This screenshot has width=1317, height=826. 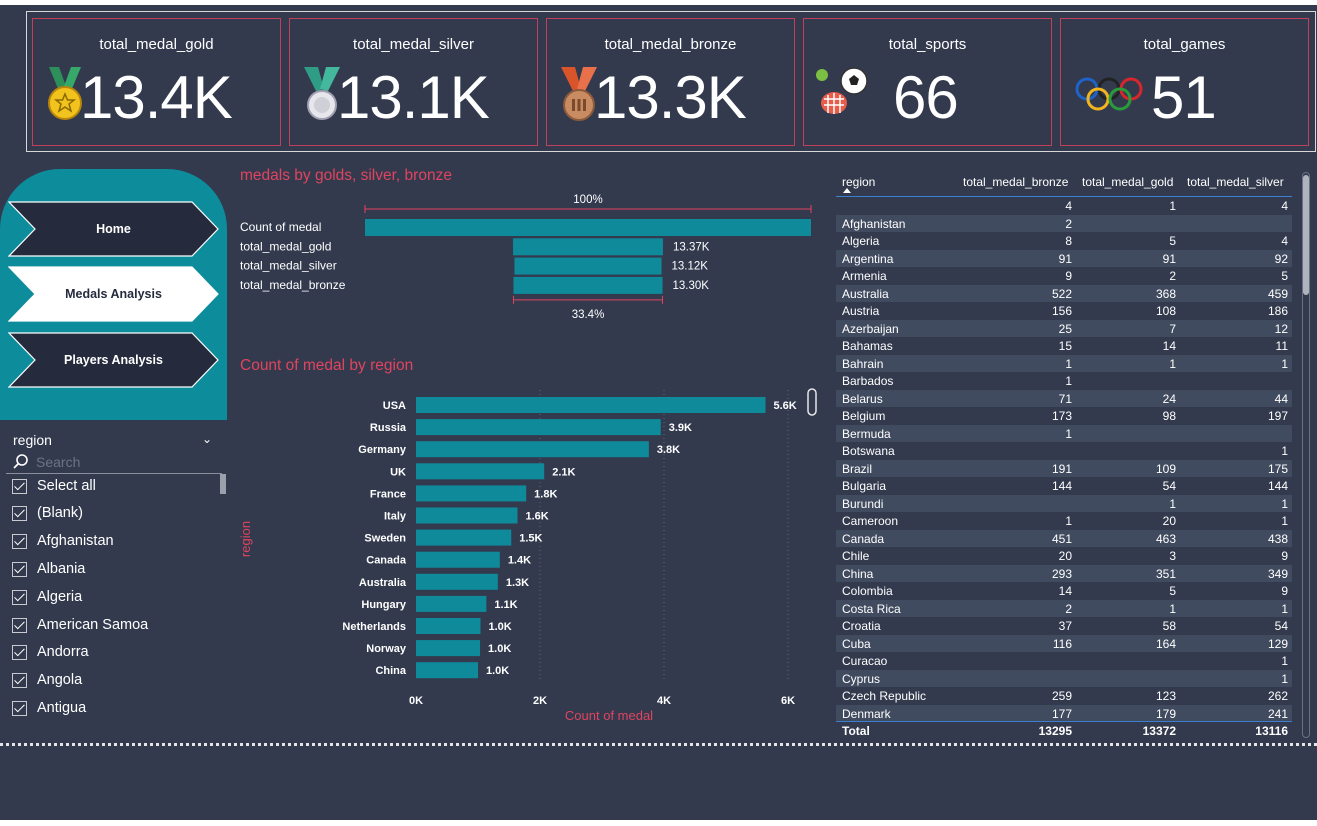 What do you see at coordinates (1277, 293) in the screenshot?
I see `cell-silver: 459` at bounding box center [1277, 293].